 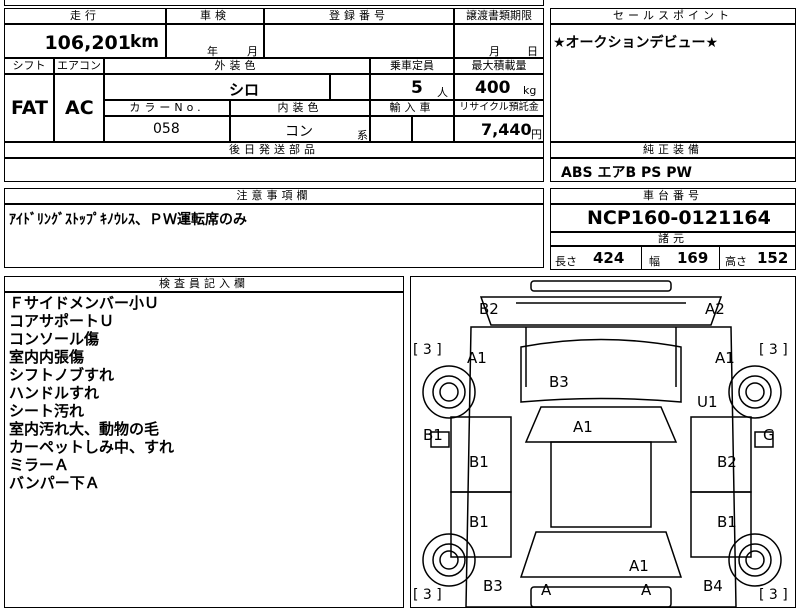 I want to click on inspection-header: 車検, so click(x=215, y=16).